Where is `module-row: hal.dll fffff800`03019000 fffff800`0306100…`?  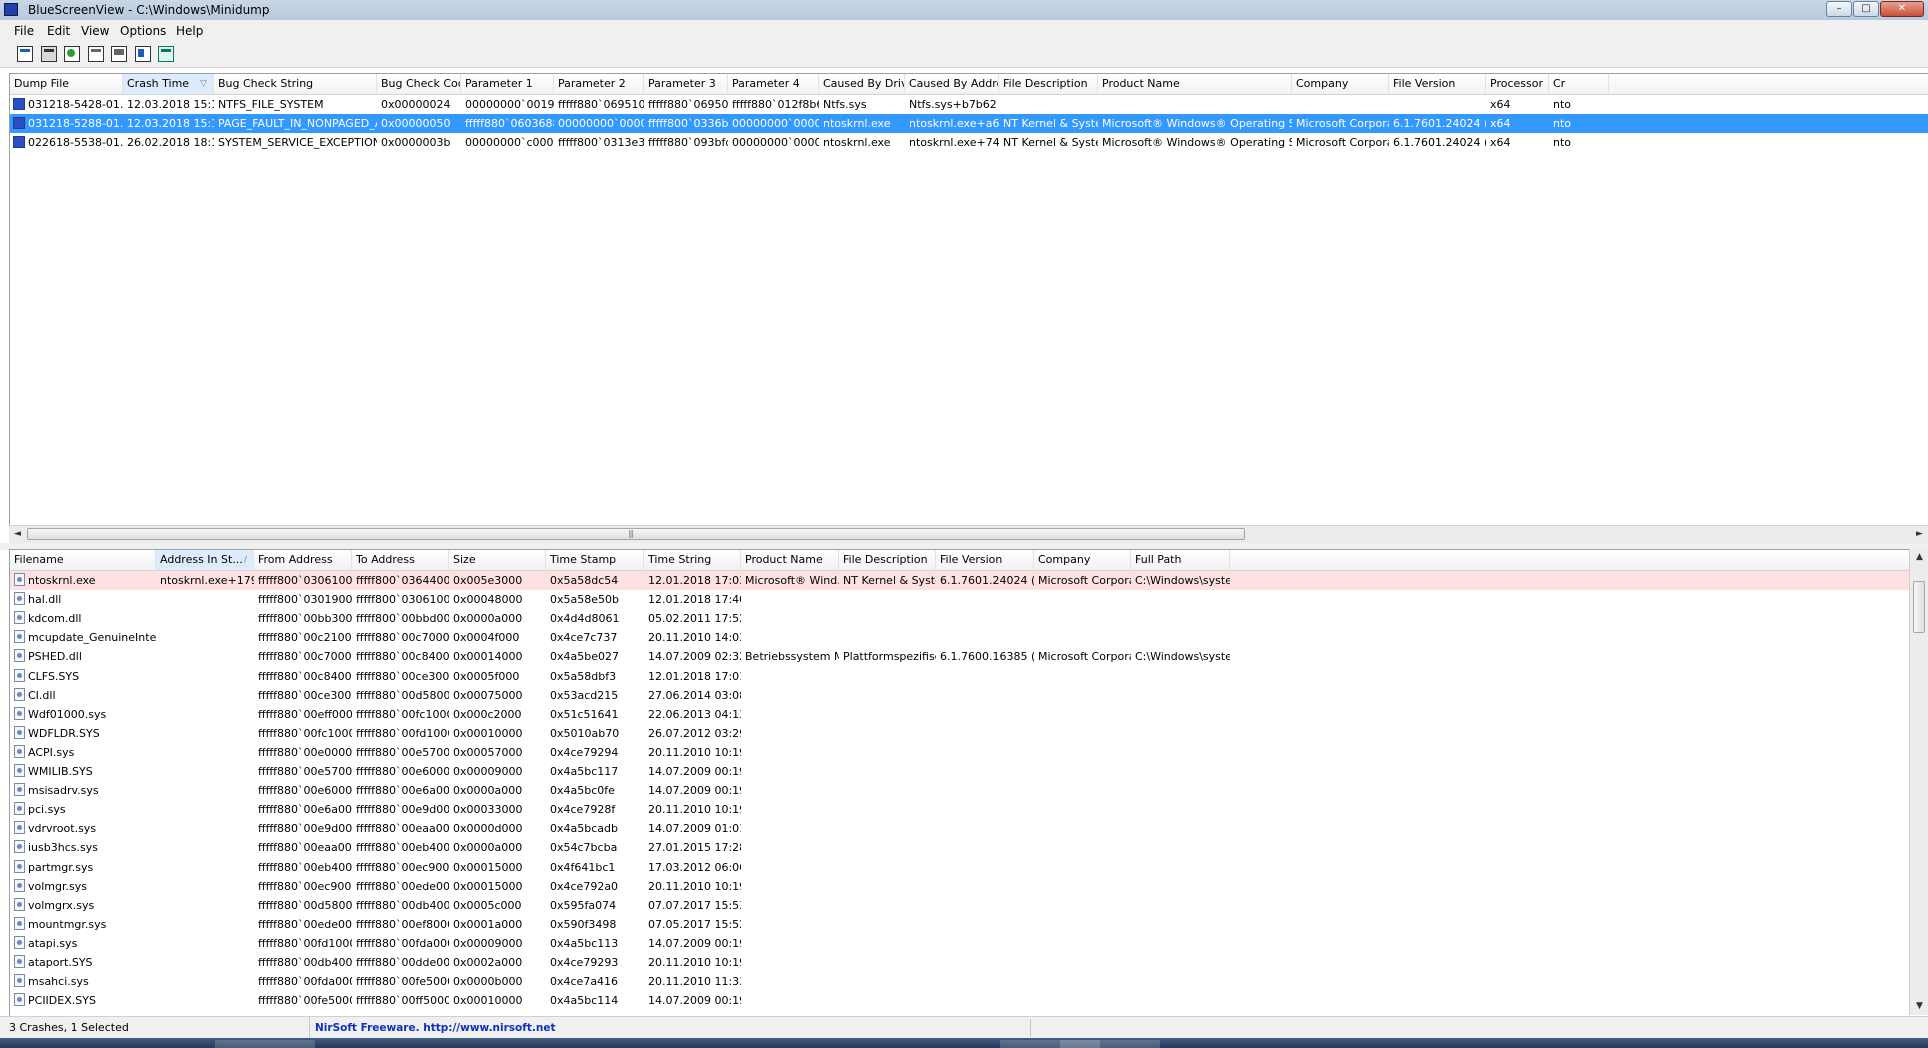 module-row: hal.dll fffff800`03019000 fffff800`0306100… is located at coordinates (969, 599).